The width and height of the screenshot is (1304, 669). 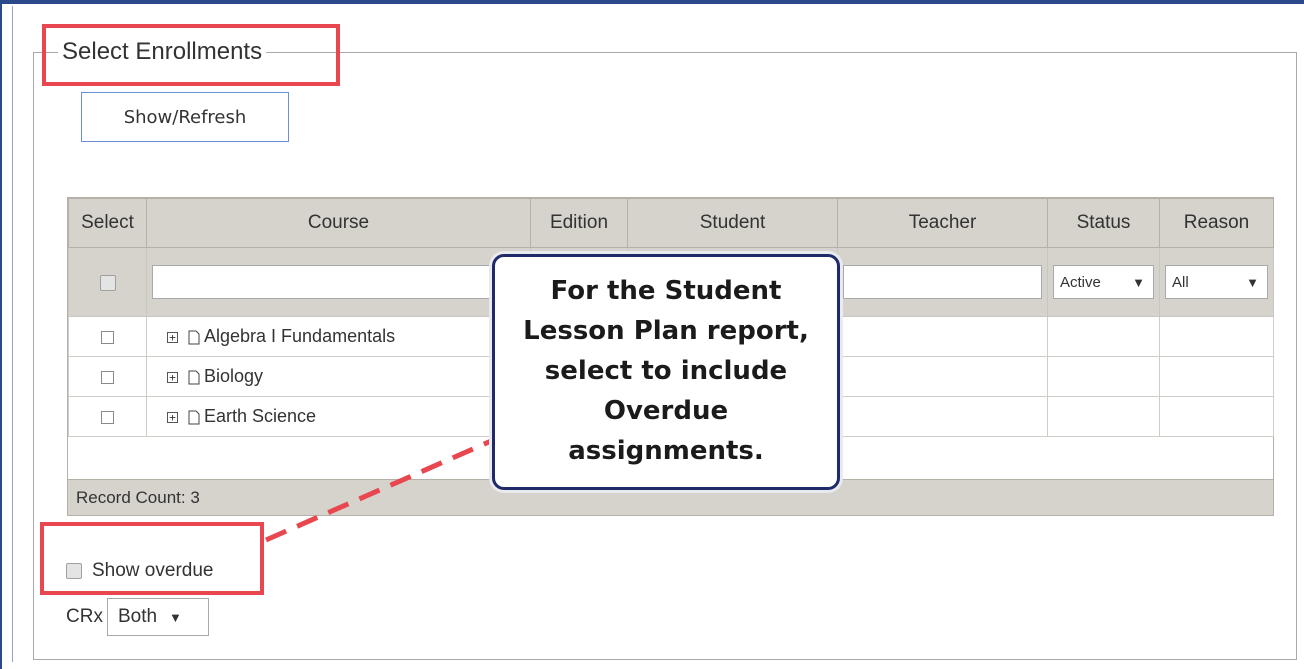 What do you see at coordinates (152, 558) in the screenshot?
I see `overdue-highlight-box` at bounding box center [152, 558].